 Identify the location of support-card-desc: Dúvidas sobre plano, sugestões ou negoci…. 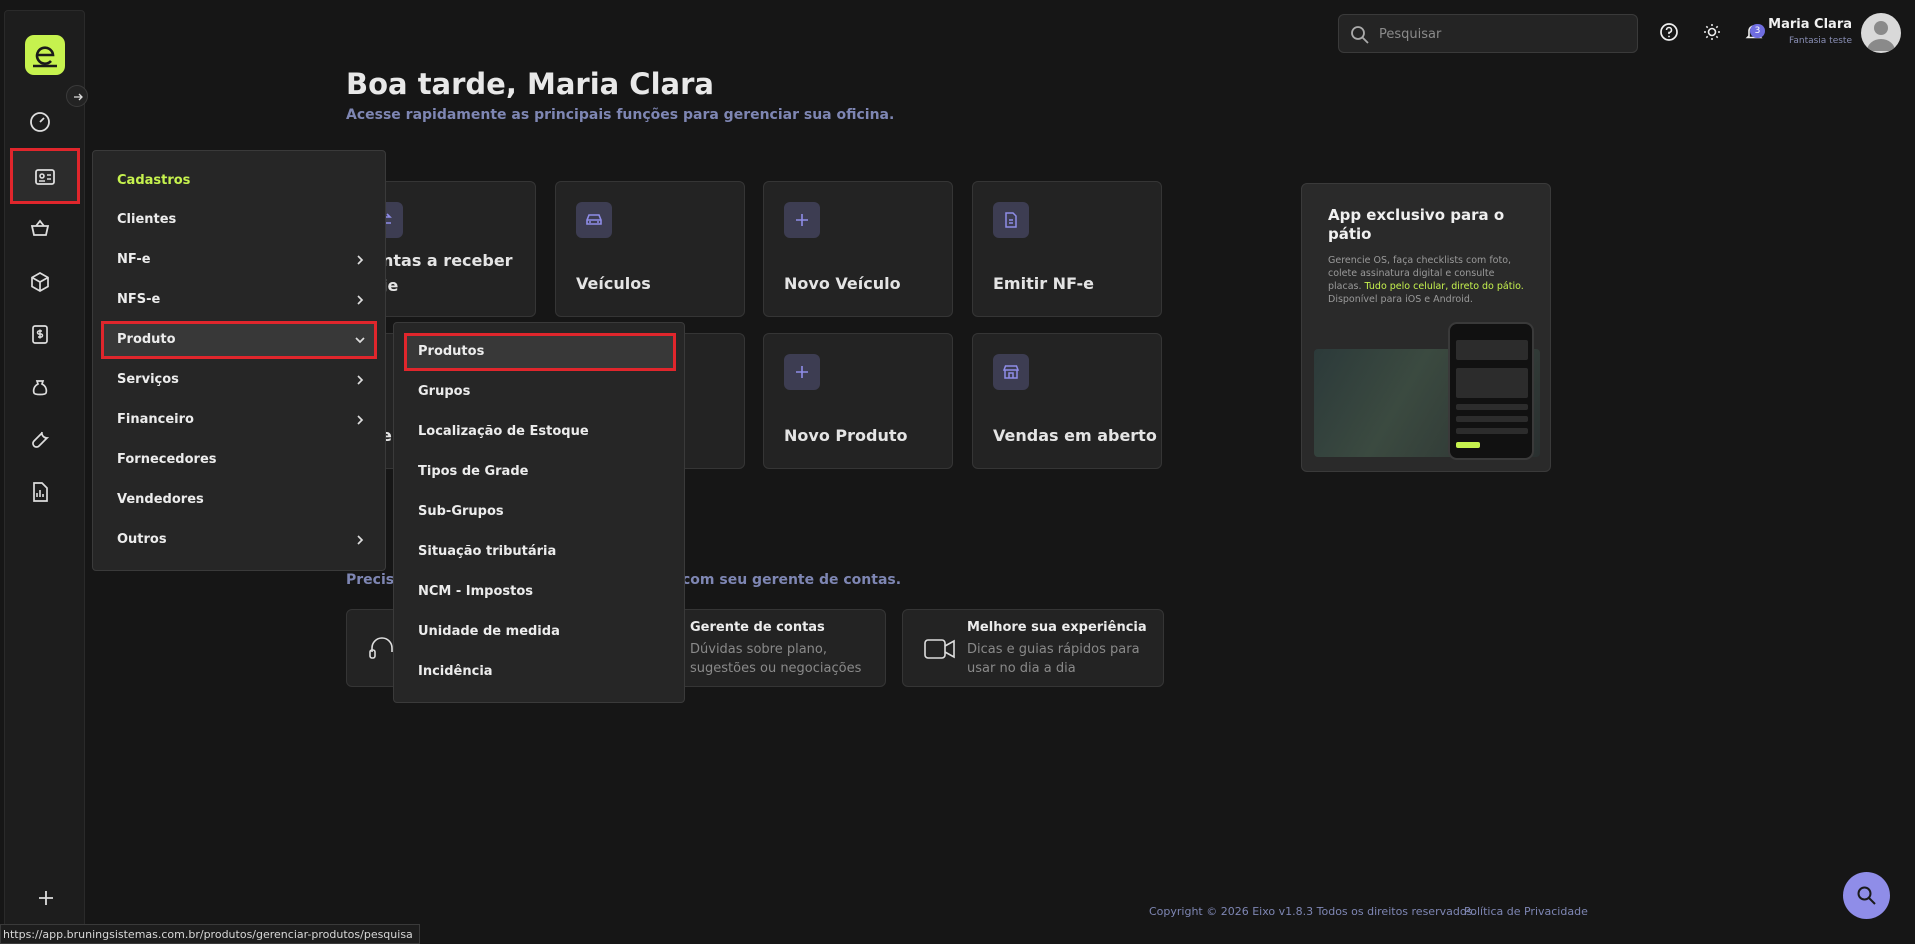
(776, 659).